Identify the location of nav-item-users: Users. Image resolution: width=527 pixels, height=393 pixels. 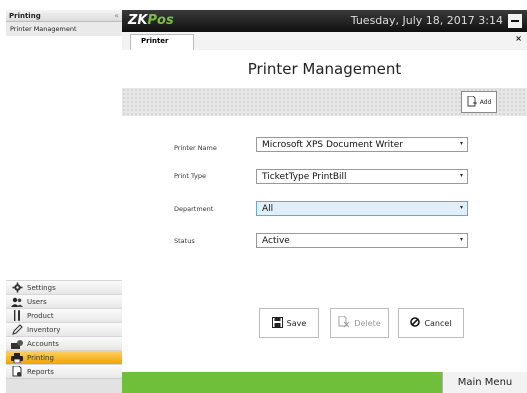
(64, 301).